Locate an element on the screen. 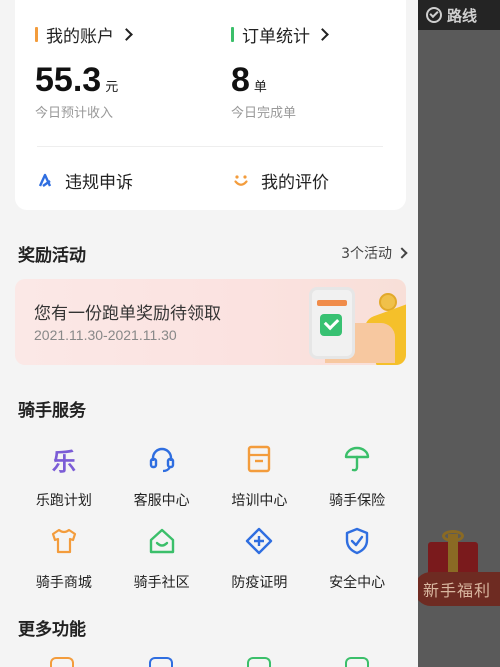 The image size is (500, 667). home-icon is located at coordinates (162, 541).